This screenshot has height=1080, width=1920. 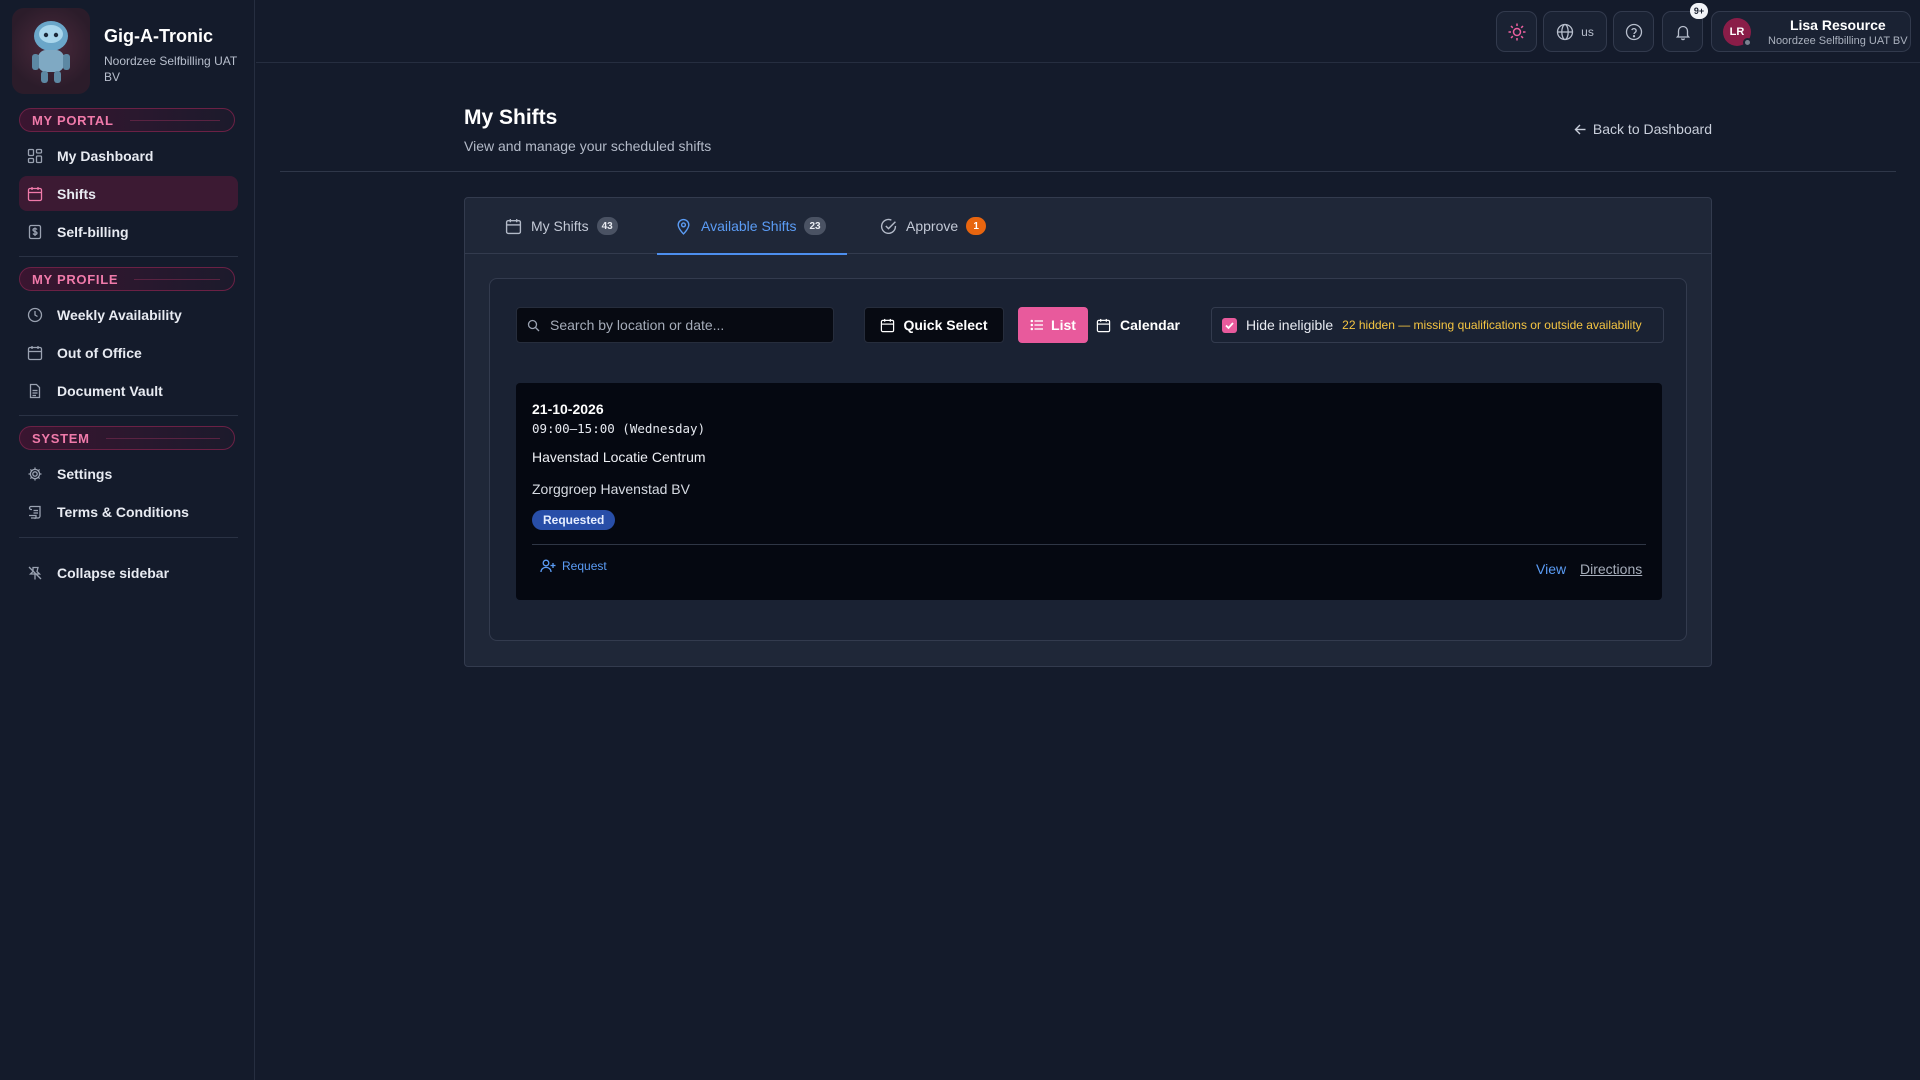 What do you see at coordinates (35, 156) in the screenshot?
I see `dashboard-grid-icon` at bounding box center [35, 156].